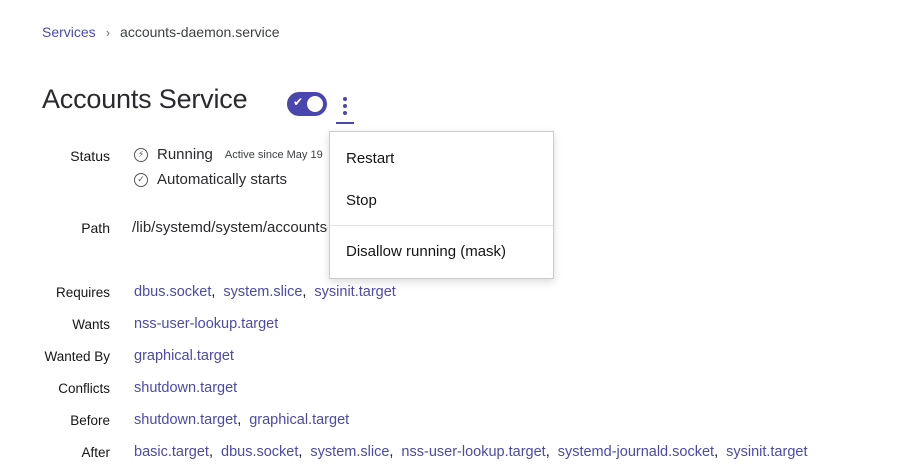 This screenshot has width=907, height=466. Describe the element at coordinates (441, 225) in the screenshot. I see `menu-divider` at that location.